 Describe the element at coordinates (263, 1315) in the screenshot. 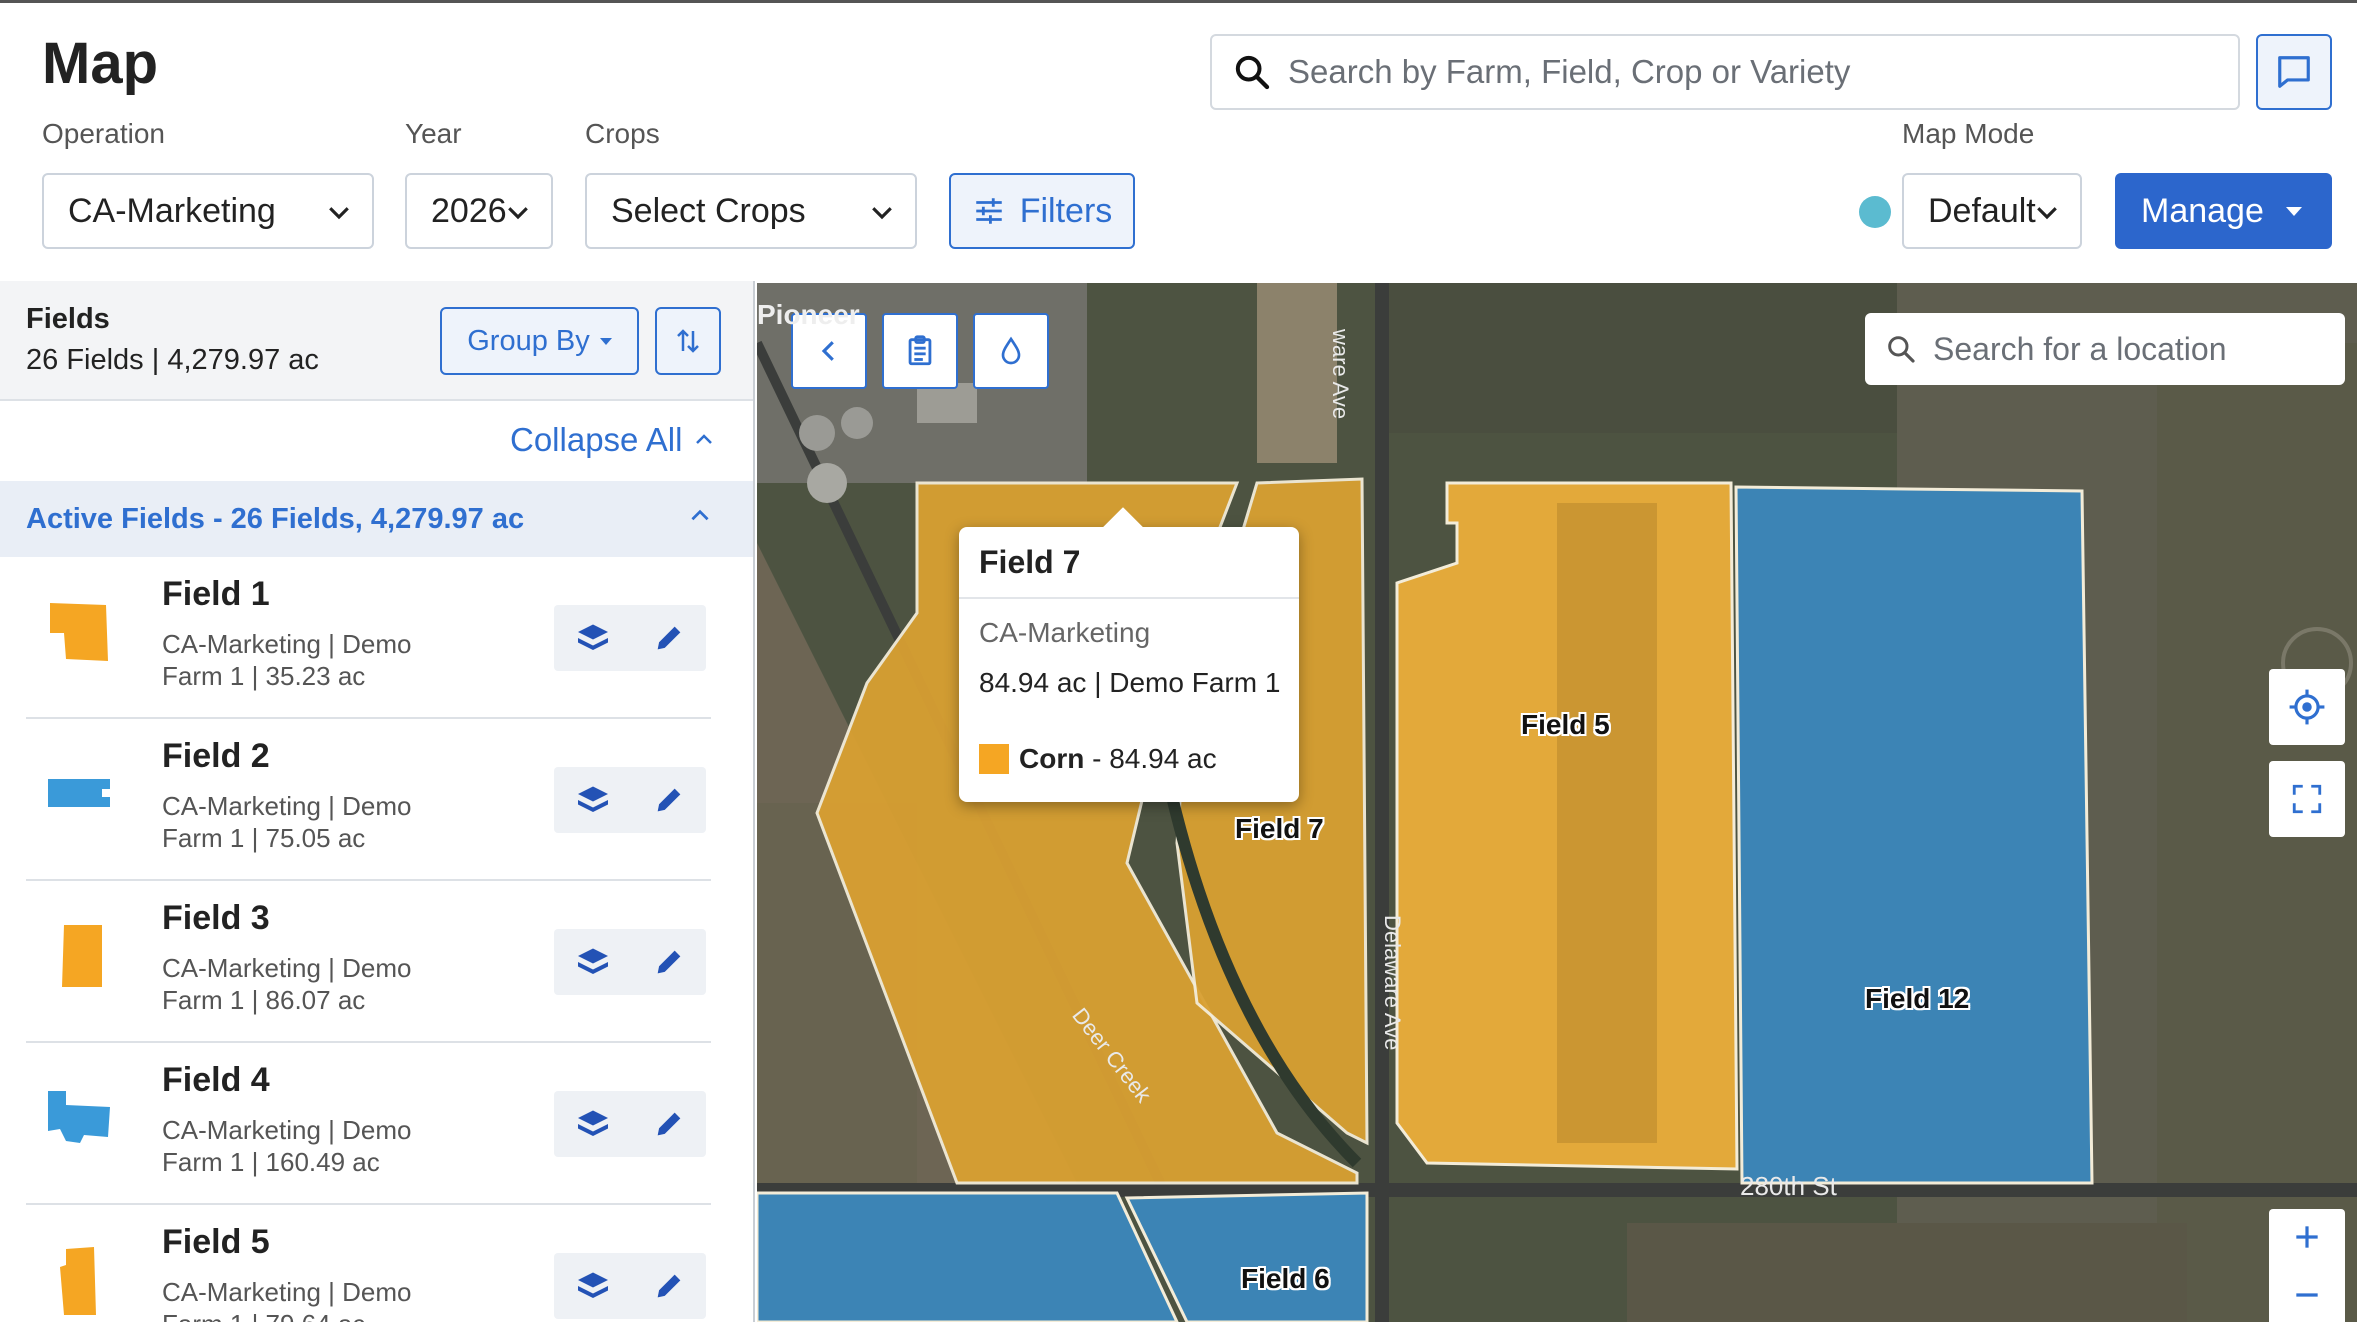

I see `field-farm-acres: Farm 1 | 79.64 ac` at that location.